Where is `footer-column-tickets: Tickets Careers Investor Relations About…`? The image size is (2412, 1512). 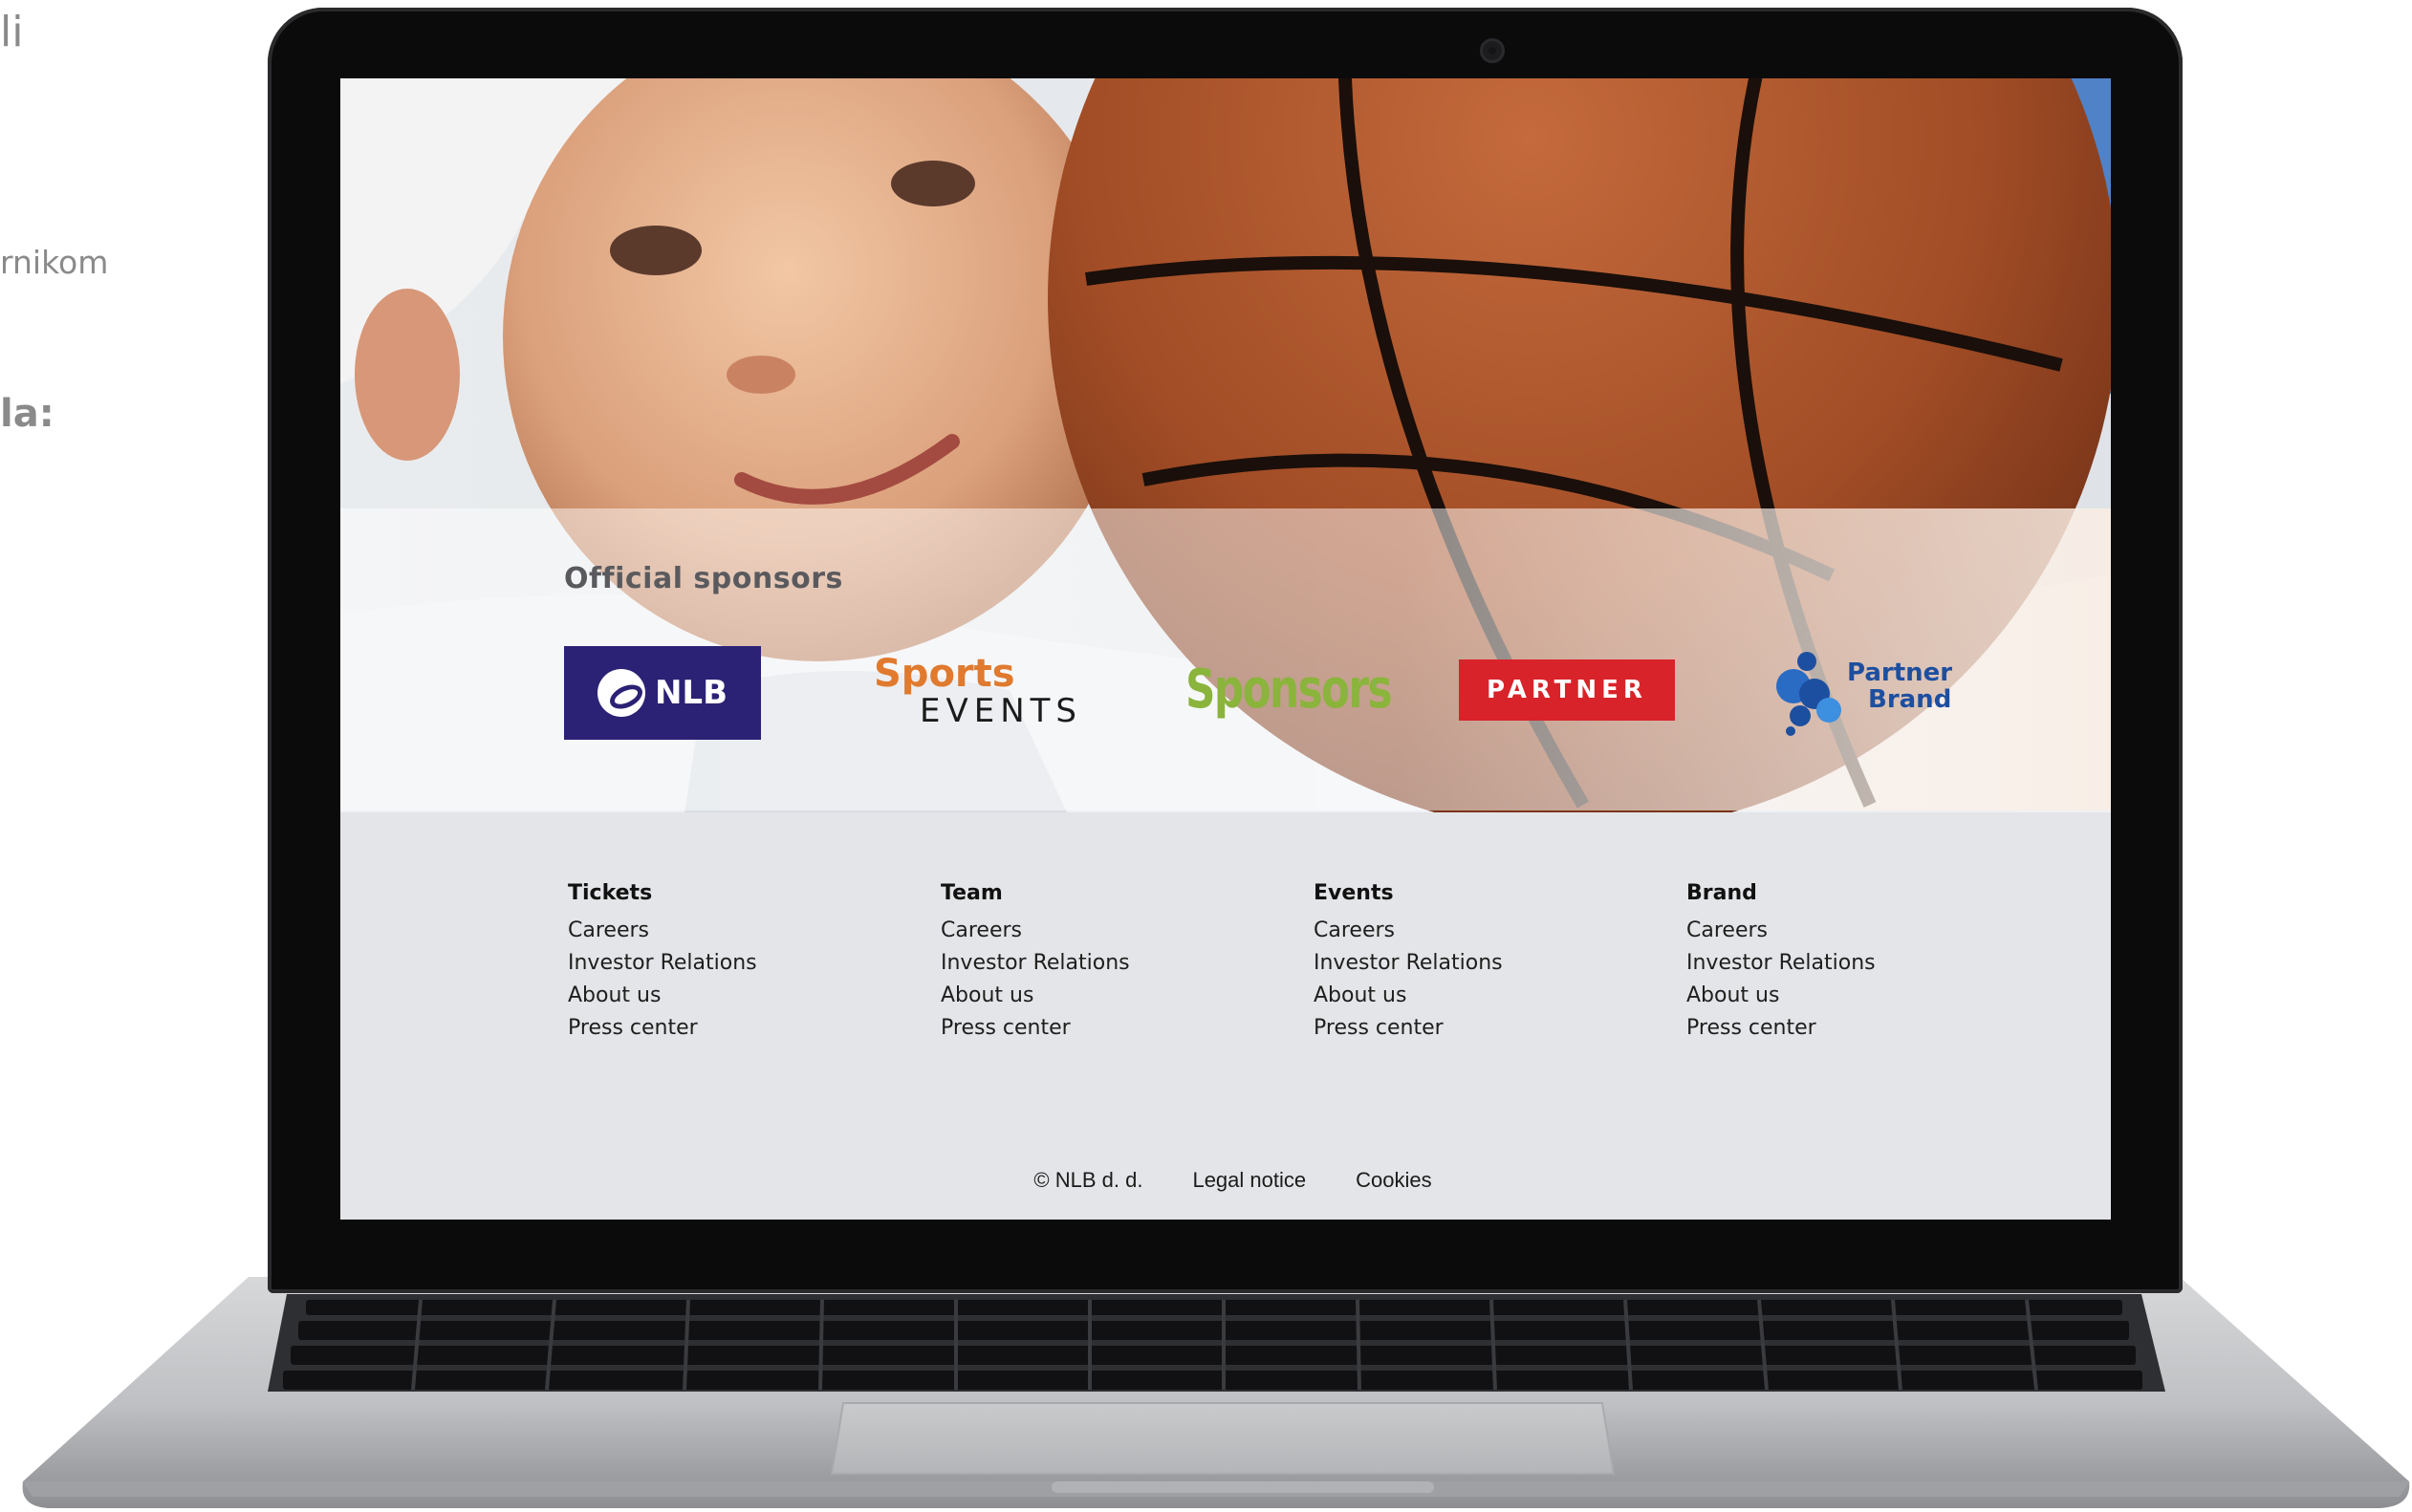 footer-column-tickets: Tickets Careers Investor Relations About… is located at coordinates (711, 963).